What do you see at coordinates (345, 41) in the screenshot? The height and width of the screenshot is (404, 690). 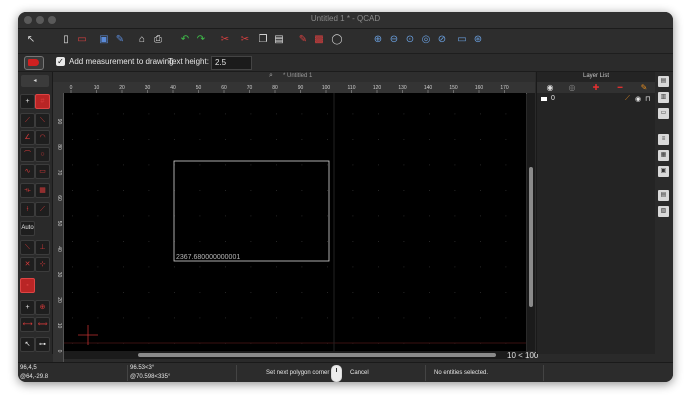 I see `main-toolbar: ↖ ▯ ▭ ▣ ✎ ⌂ ⎙ ↶ ↷ ✂ ✂ ❐ ▤ ✎ ▩ ◯ ⊕ ⊖ ⊙ ◎ ⊘ ▭ ⊛` at bounding box center [345, 41].